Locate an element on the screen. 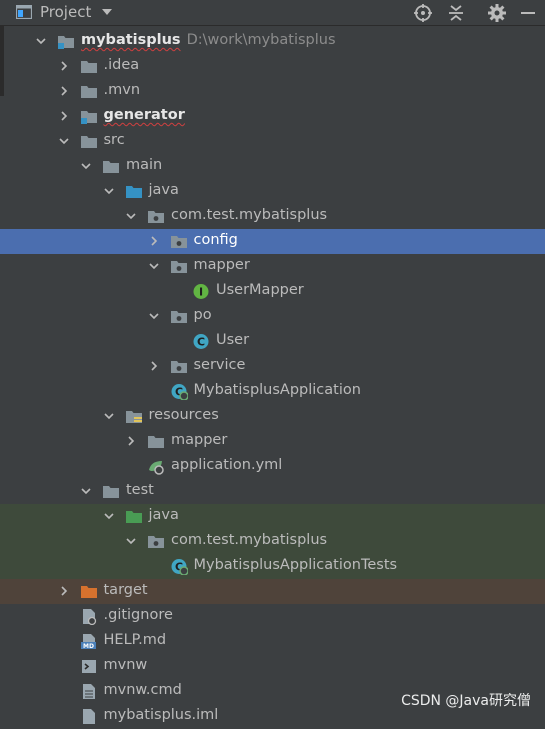 This screenshot has height=729, width=545. project-view-title: Project is located at coordinates (65, 12).